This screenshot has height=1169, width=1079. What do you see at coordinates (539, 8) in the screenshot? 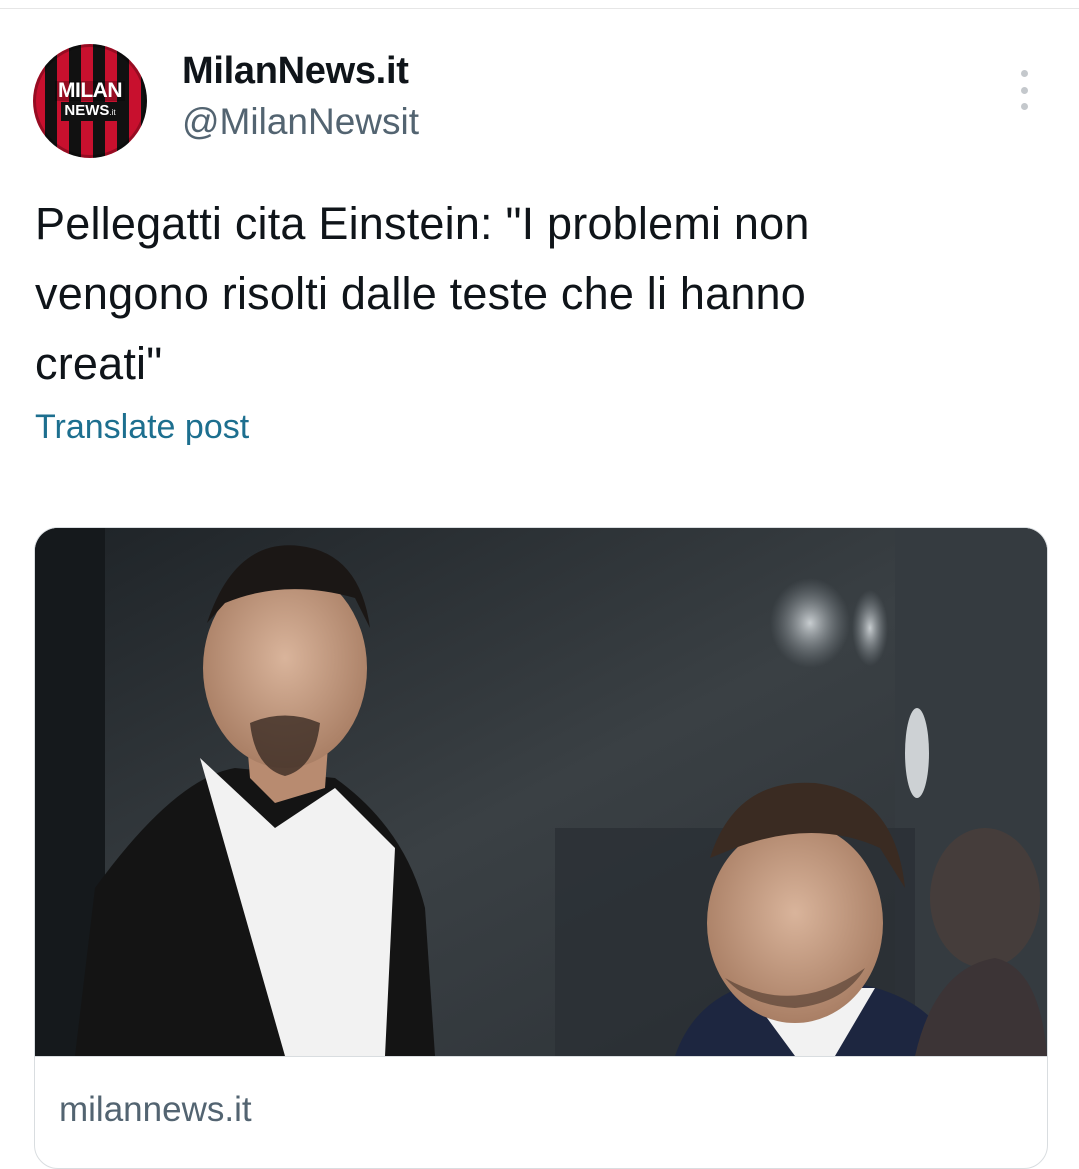
I see `top-divider` at bounding box center [539, 8].